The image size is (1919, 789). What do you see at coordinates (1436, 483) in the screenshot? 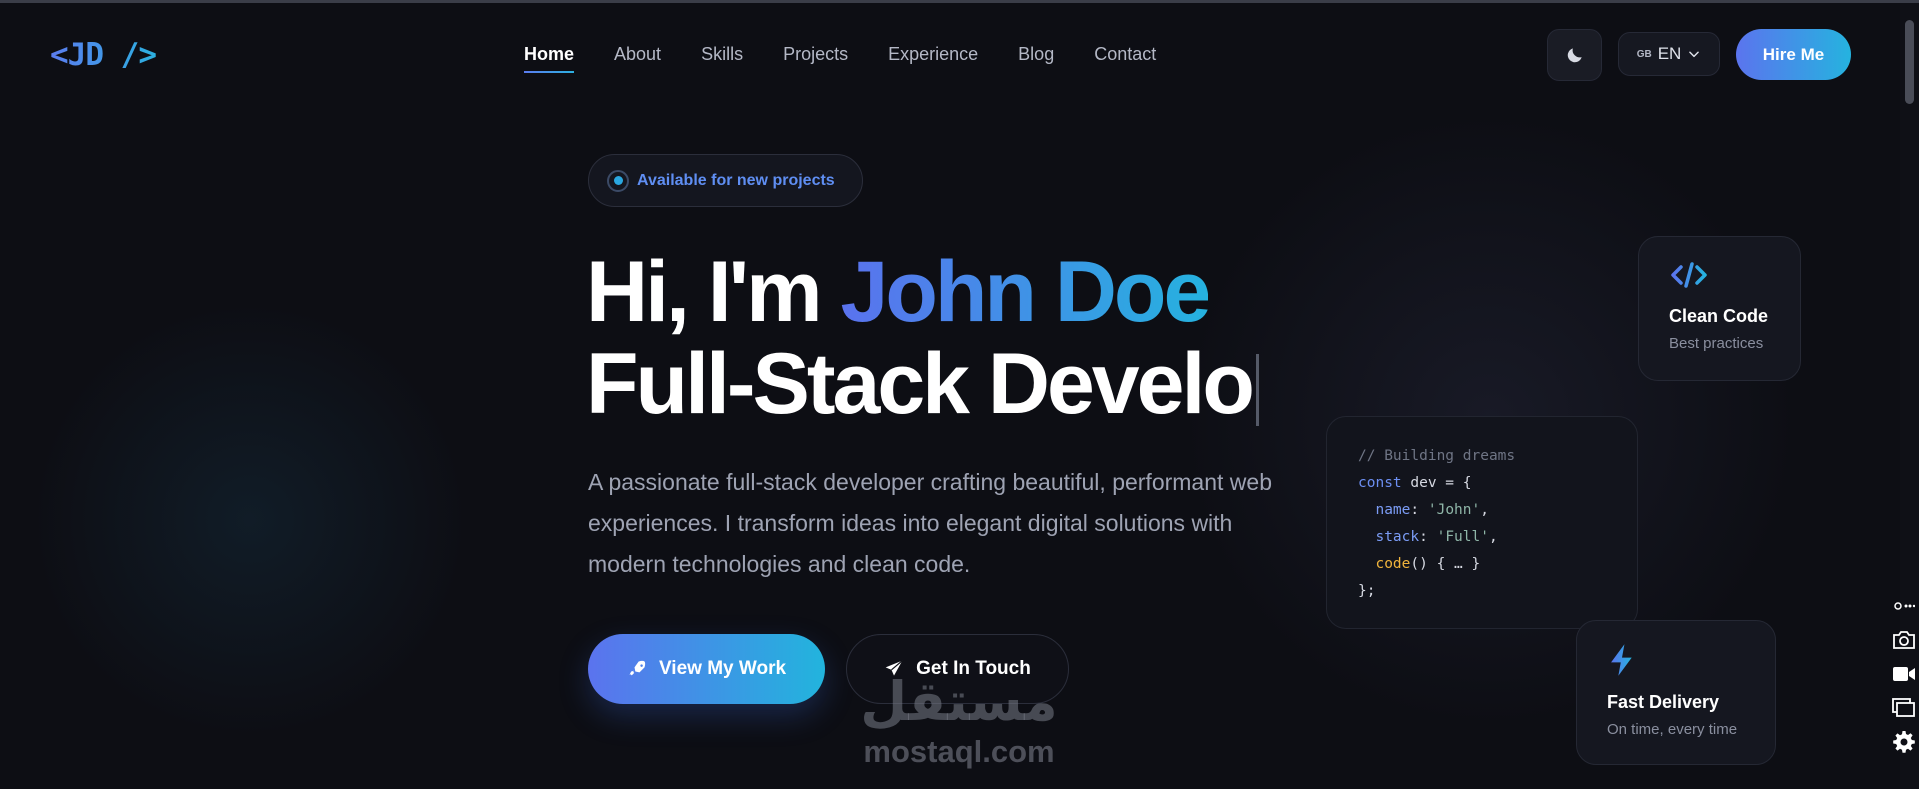
I see `code-declaration: dev = {` at bounding box center [1436, 483].